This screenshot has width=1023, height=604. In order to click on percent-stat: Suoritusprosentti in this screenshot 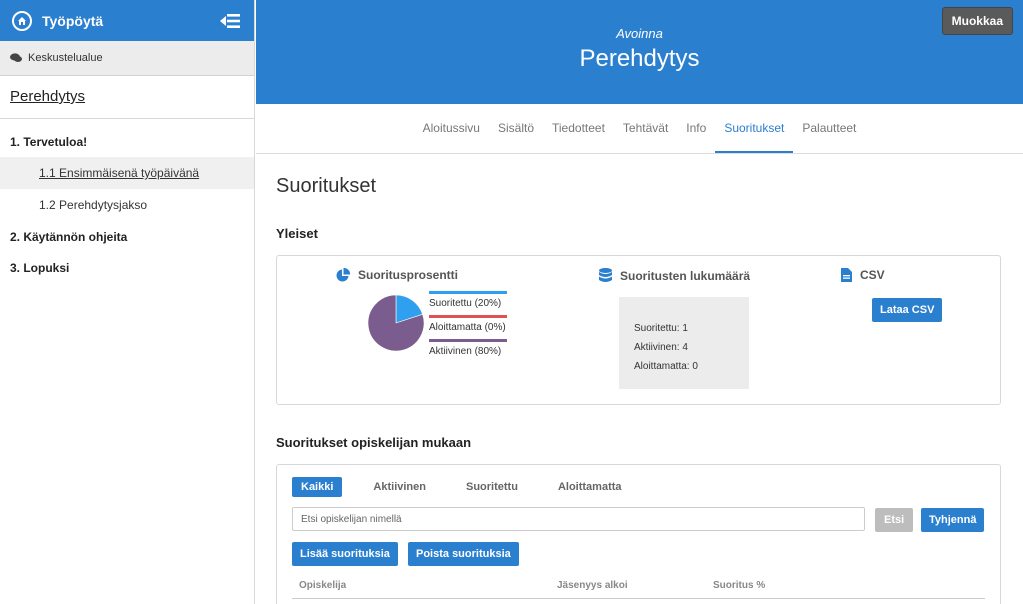, I will do `click(397, 275)`.